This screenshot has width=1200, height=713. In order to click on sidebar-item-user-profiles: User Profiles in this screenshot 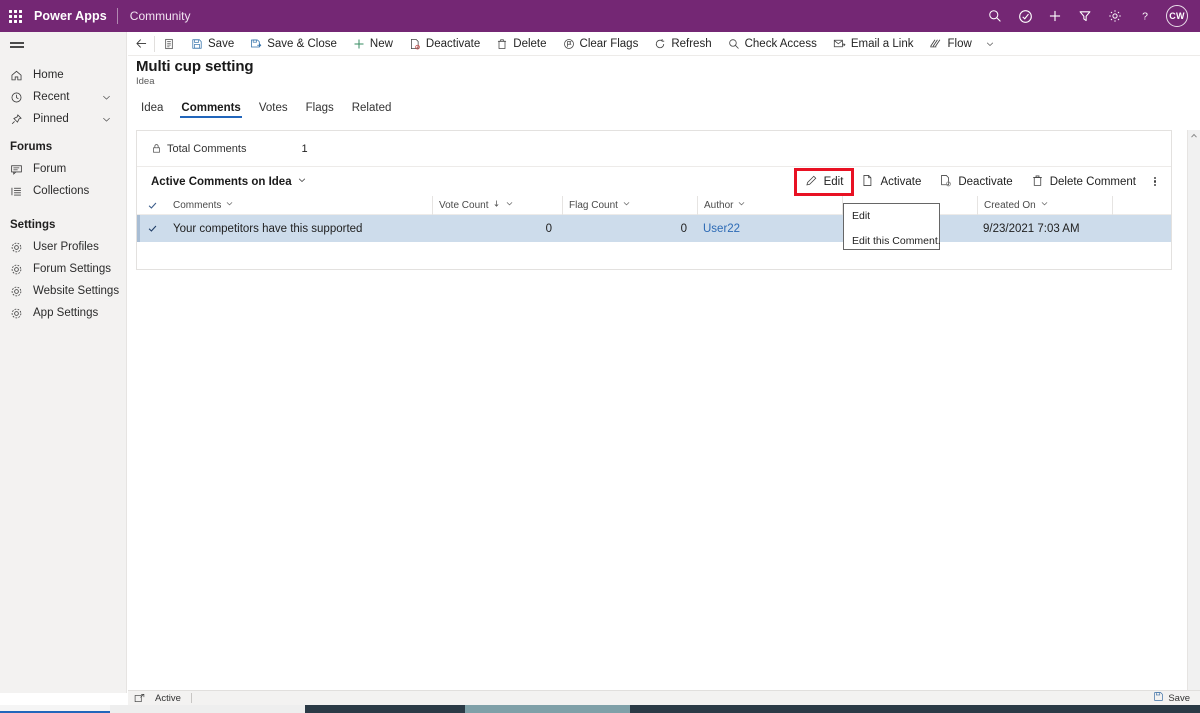, I will do `click(63, 247)`.